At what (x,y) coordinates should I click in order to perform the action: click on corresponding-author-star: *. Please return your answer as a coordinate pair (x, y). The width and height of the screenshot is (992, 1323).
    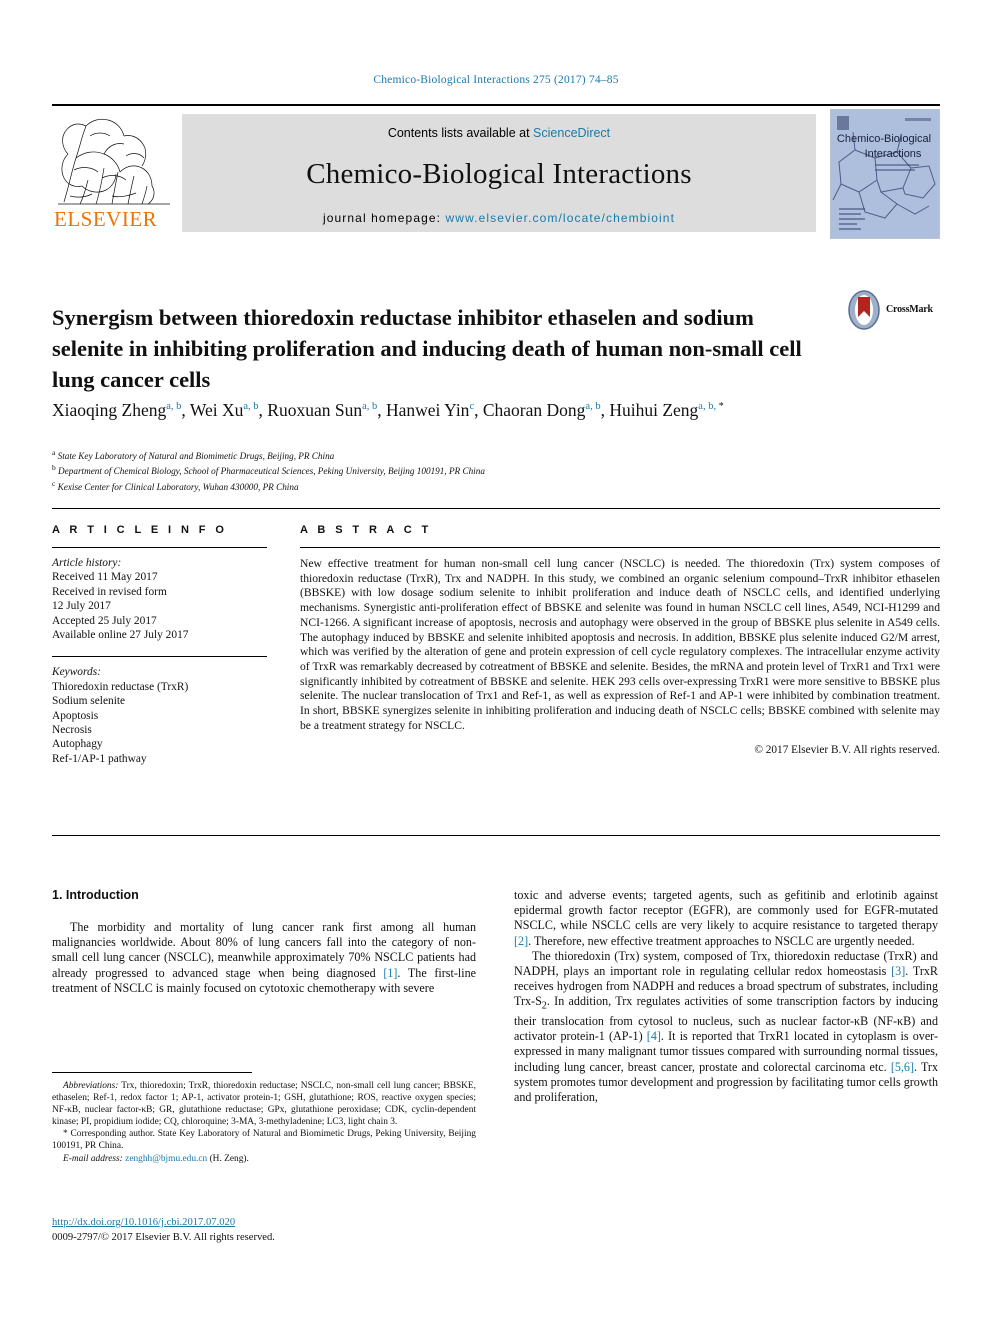
    Looking at the image, I should click on (721, 406).